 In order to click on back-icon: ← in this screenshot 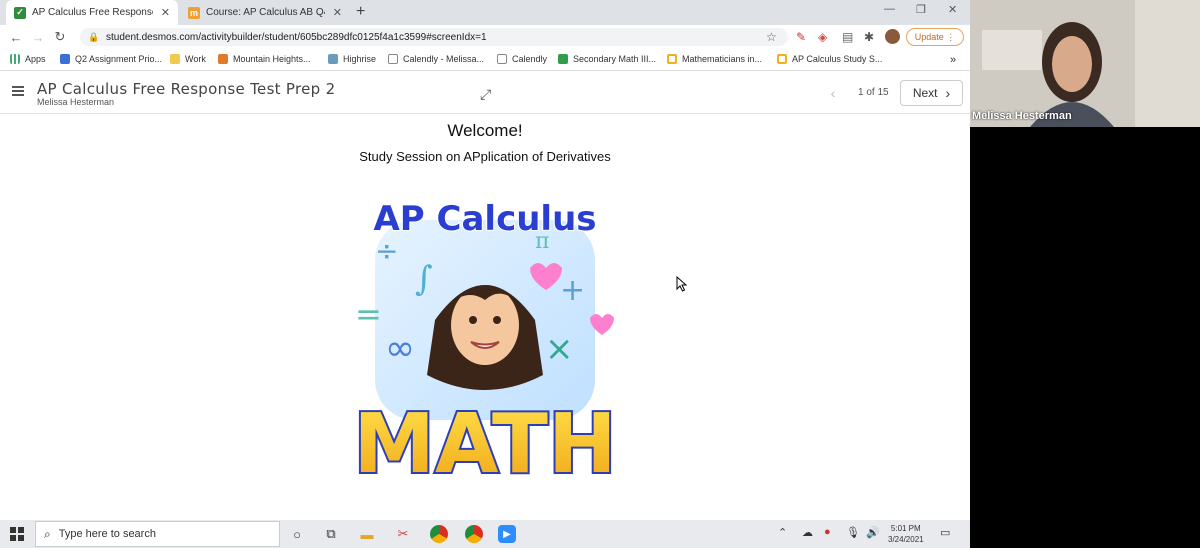, I will do `click(16, 37)`.